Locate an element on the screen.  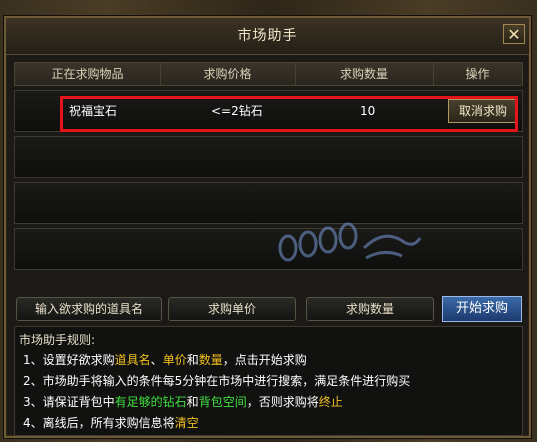
rule-3: 3、请保证背包中有足够的钻石和背包空间，否则求购将终止 is located at coordinates (183, 401).